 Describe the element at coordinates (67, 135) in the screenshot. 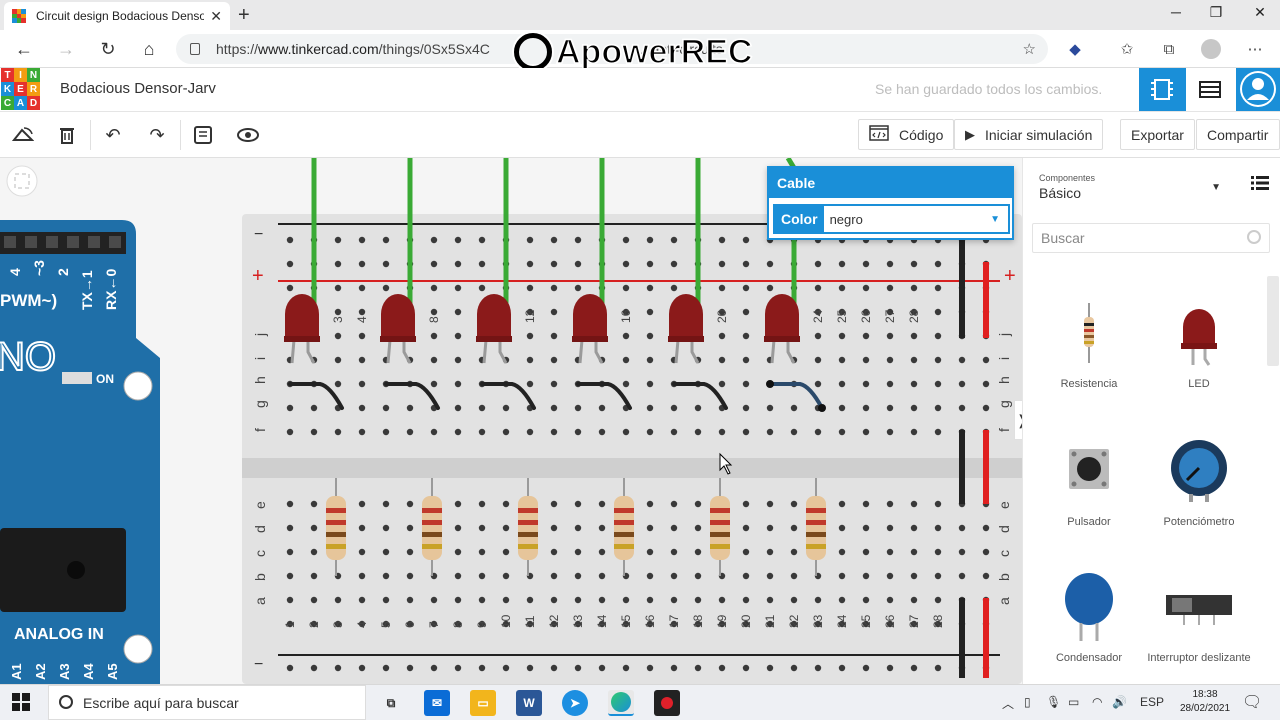

I see `delete-icon` at that location.